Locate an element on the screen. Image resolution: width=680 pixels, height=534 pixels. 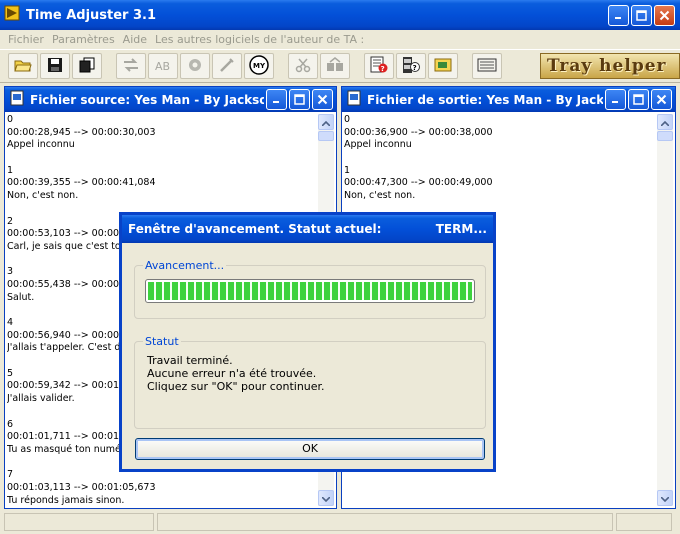
app-title: Time Adjuster 3.1 is located at coordinates (91, 15).